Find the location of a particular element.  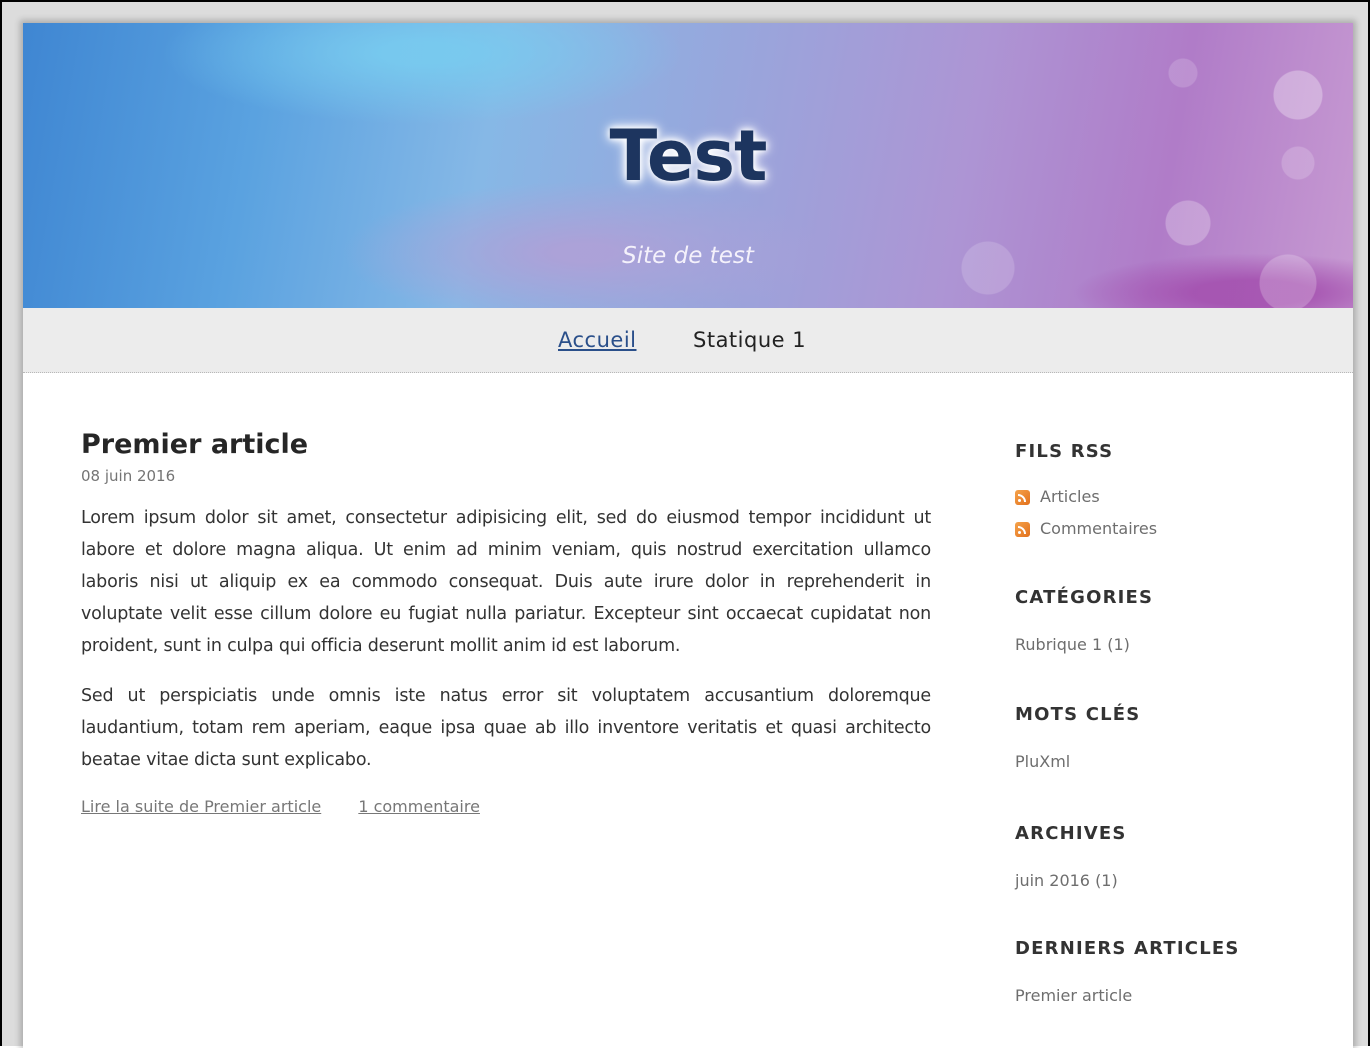

categories-list: Rubrique 1 (1) is located at coordinates (1084, 645).